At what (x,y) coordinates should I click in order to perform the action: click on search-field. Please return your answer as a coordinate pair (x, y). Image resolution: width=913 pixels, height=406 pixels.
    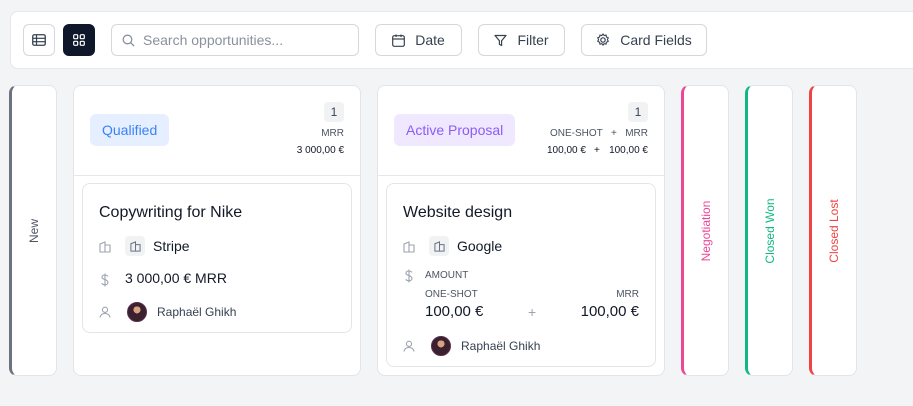
    Looking at the image, I should click on (235, 40).